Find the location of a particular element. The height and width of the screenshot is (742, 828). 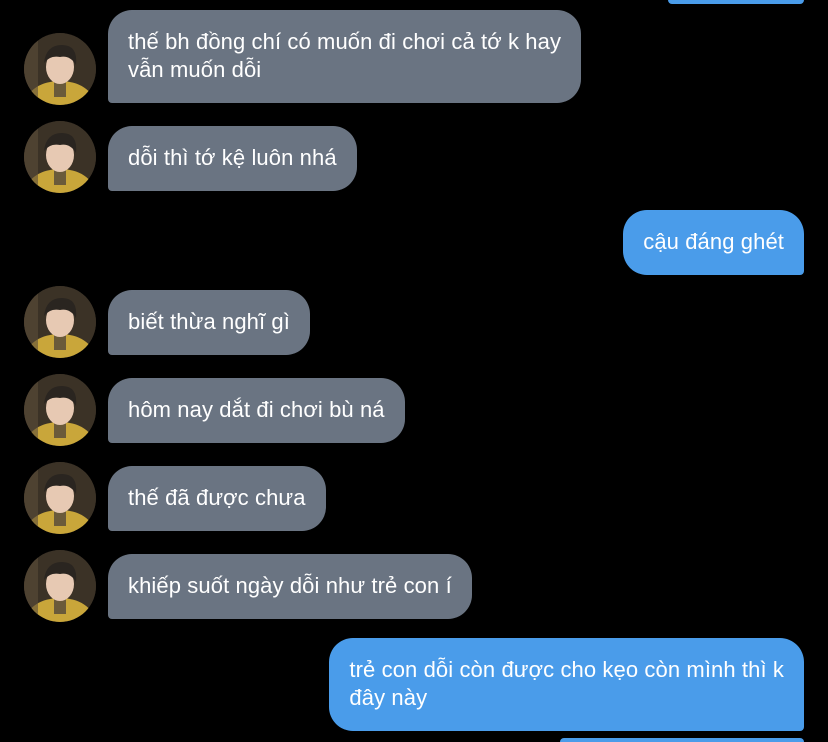

message-bubble-outgoing: cậu đáng ghét is located at coordinates (713, 242).